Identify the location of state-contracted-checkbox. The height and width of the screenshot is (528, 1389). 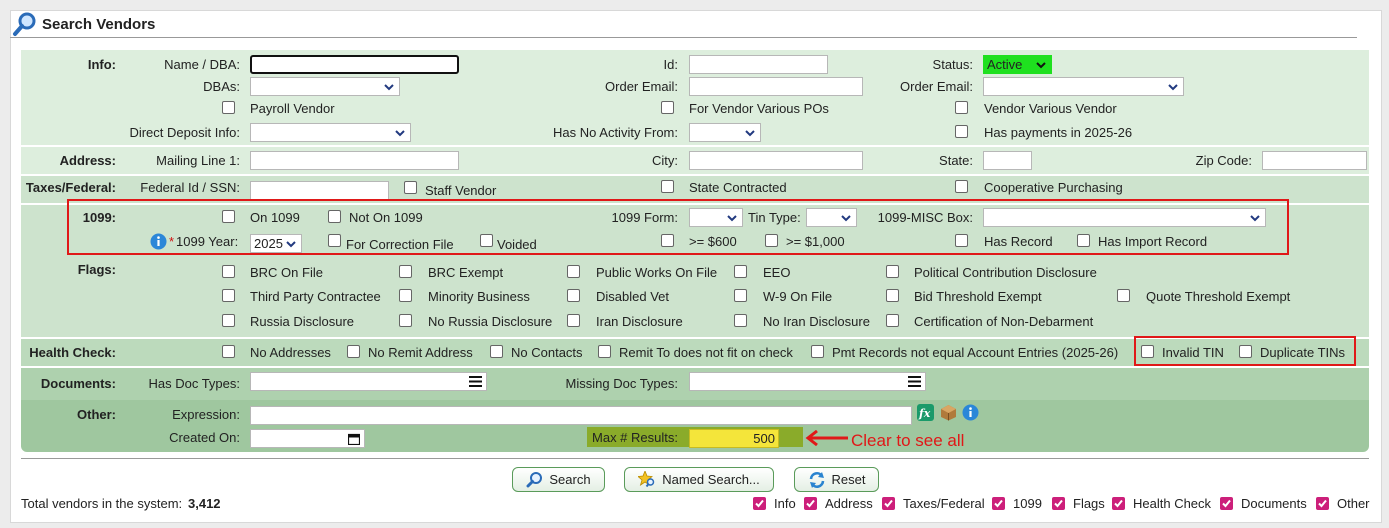
(667, 186).